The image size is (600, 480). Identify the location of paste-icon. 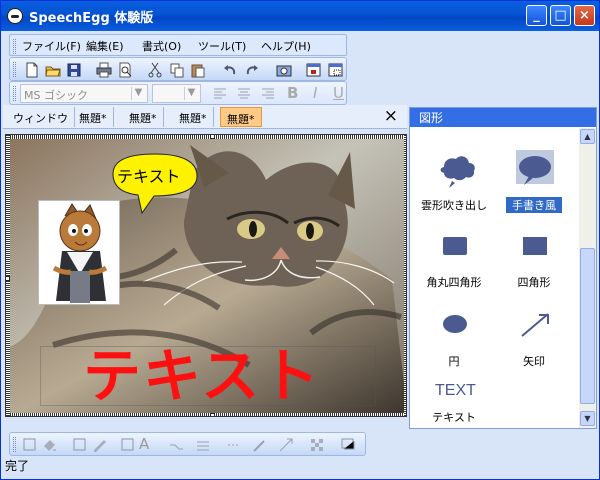
(198, 70).